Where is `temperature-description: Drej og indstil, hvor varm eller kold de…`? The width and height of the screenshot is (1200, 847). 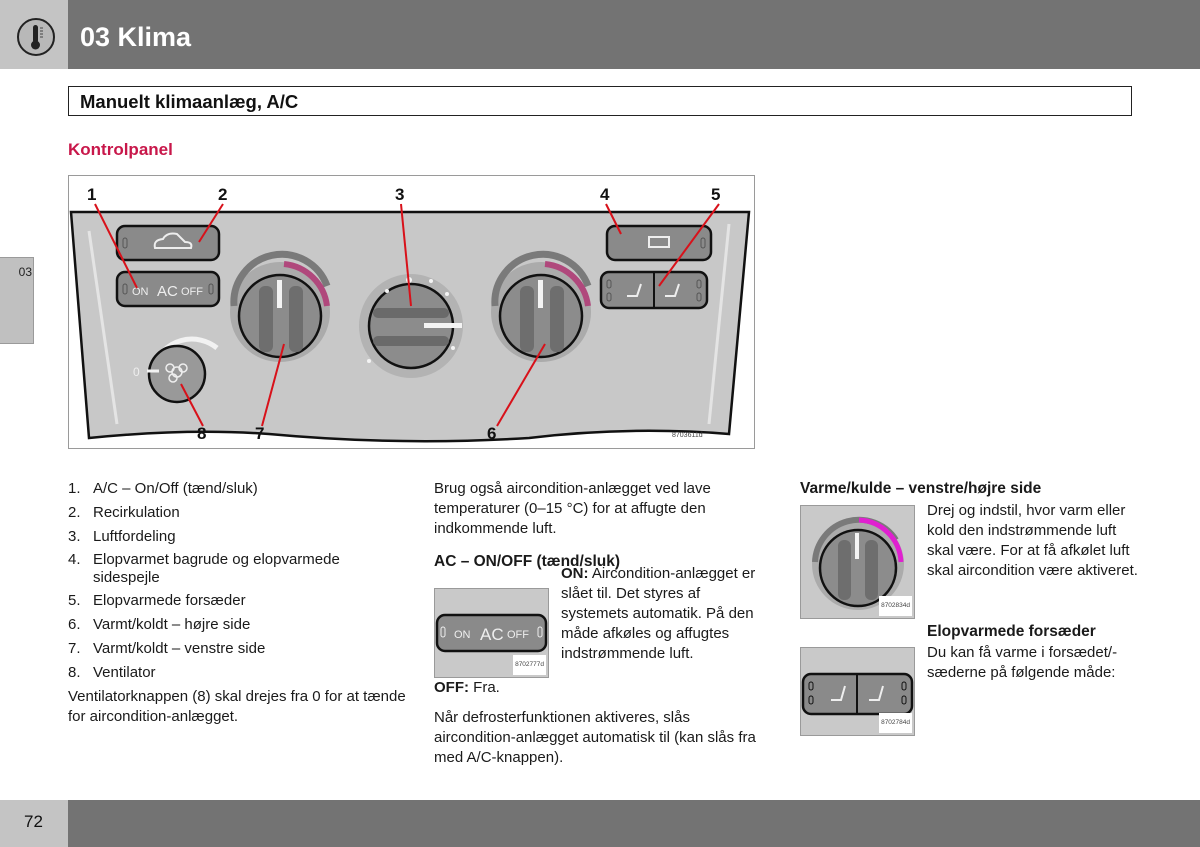
temperature-description: Drej og indstil, hvor varm eller kold de… is located at coordinates (1032, 540).